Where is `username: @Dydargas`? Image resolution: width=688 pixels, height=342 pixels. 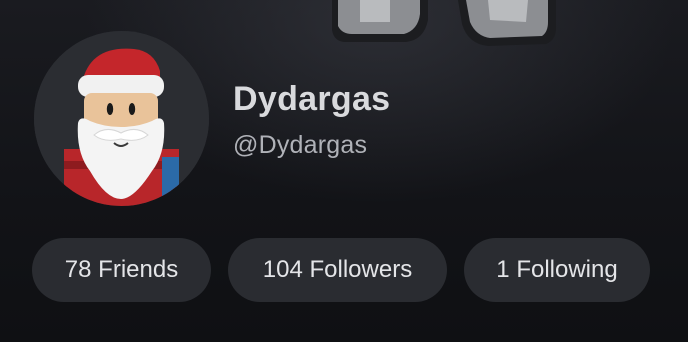 username: @Dydargas is located at coordinates (300, 145).